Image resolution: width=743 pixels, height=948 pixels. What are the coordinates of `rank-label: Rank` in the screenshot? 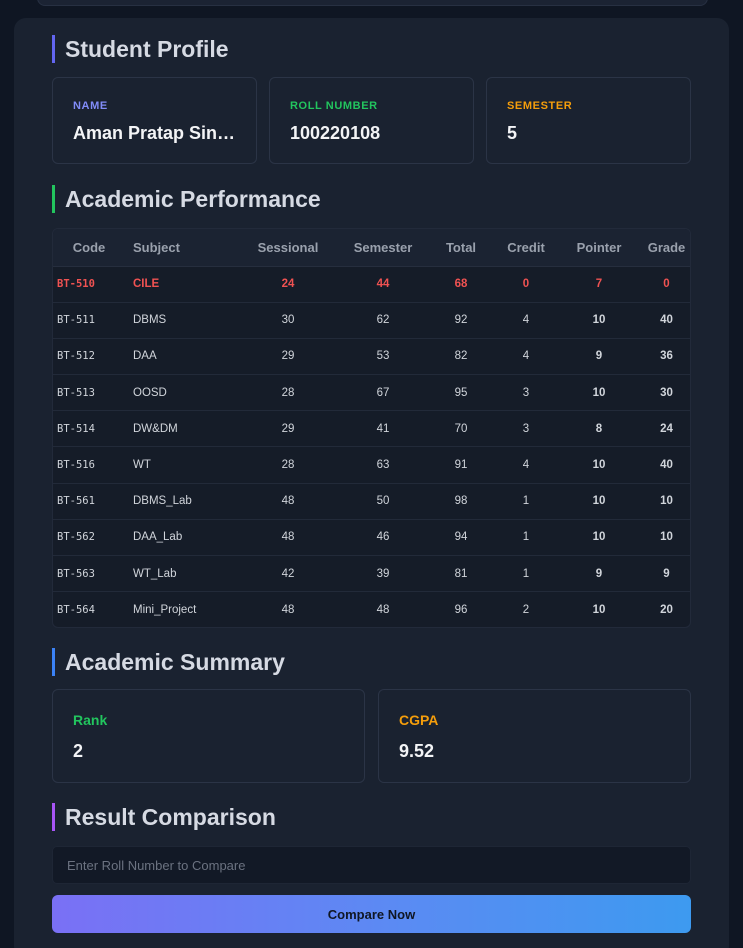 It's located at (90, 720).